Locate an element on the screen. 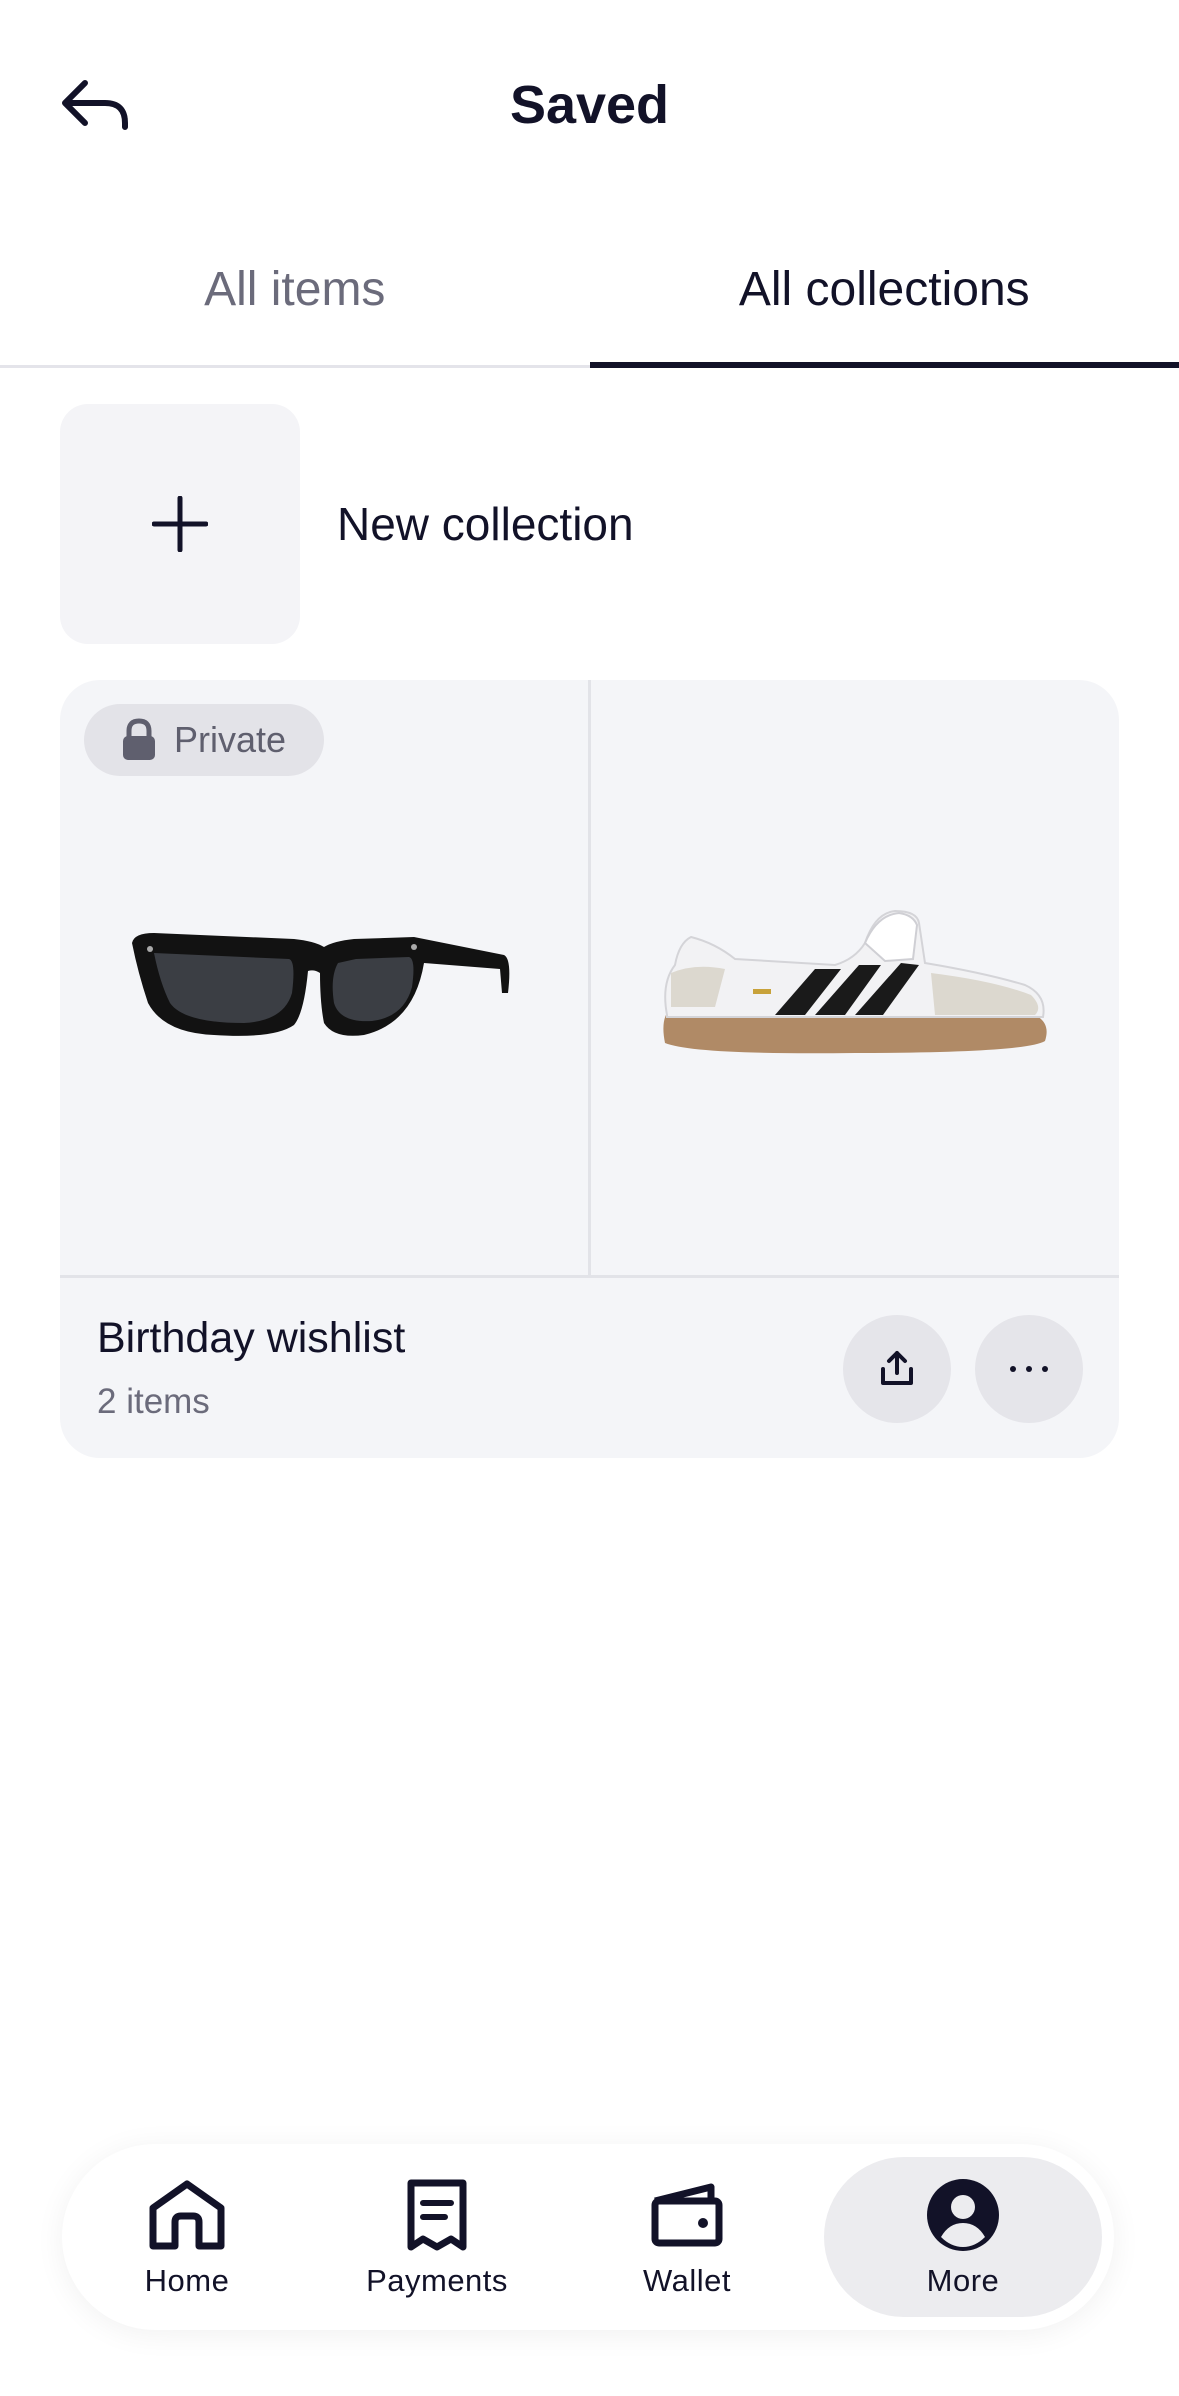  wallet-icon is located at coordinates (687, 2215).